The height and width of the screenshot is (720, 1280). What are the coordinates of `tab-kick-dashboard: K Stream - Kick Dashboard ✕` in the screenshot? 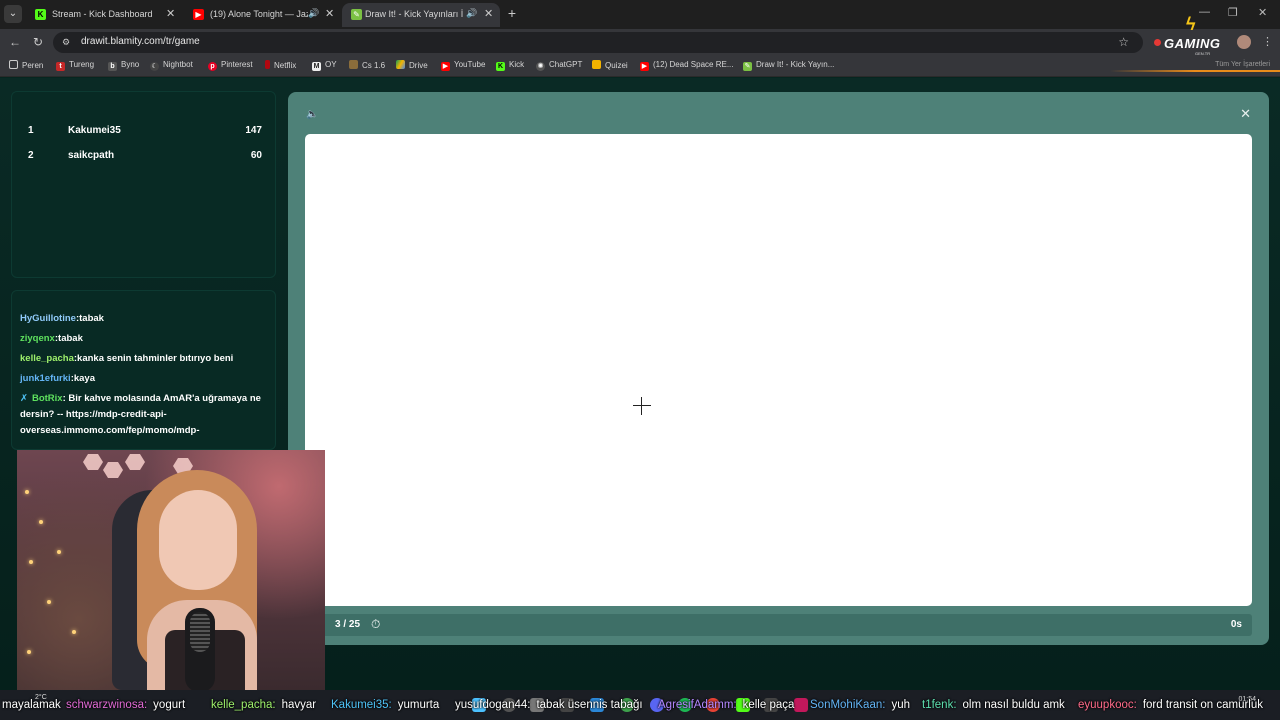 It's located at (104, 15).